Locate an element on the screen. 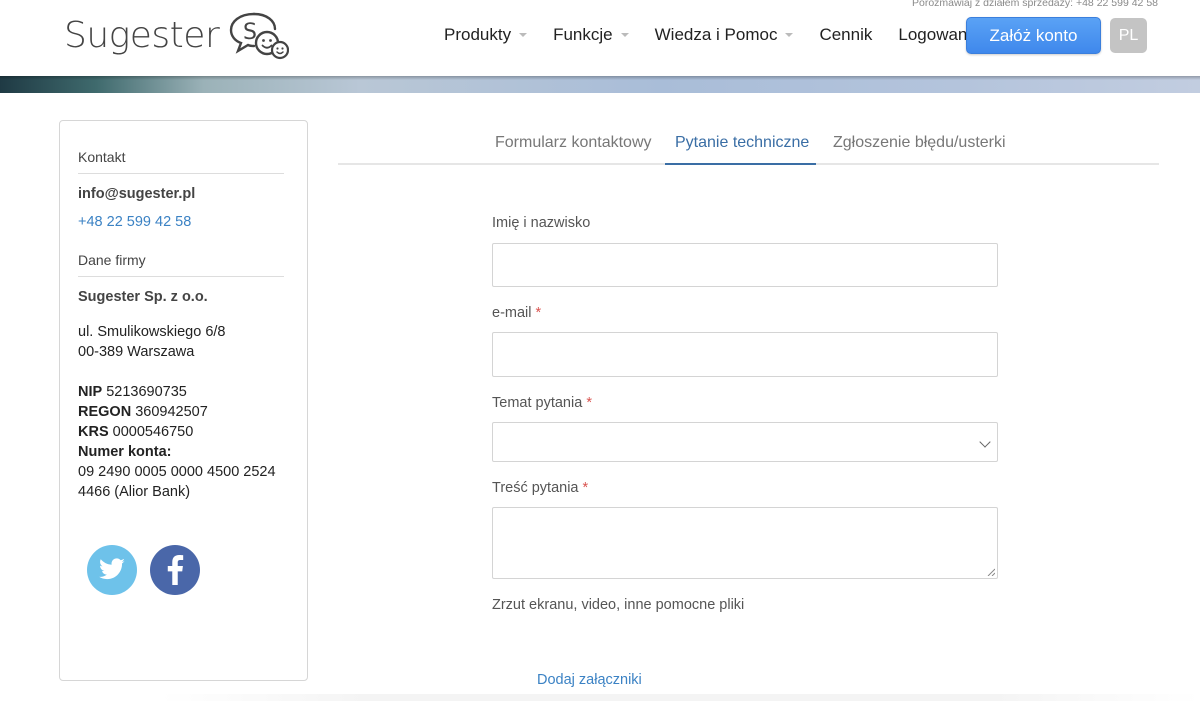  account-label: Numer konta: is located at coordinates (124, 452).